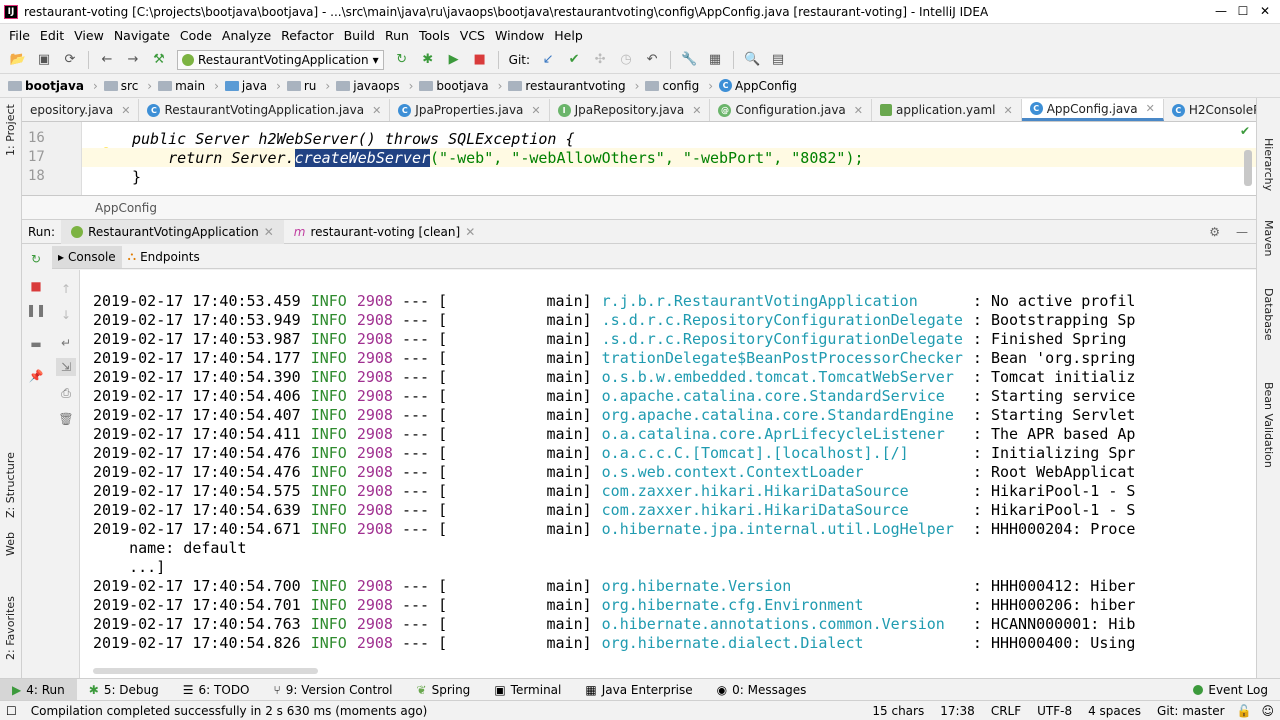 The height and width of the screenshot is (720, 1280). I want to click on database-tool-tab: Database, so click(1268, 314).